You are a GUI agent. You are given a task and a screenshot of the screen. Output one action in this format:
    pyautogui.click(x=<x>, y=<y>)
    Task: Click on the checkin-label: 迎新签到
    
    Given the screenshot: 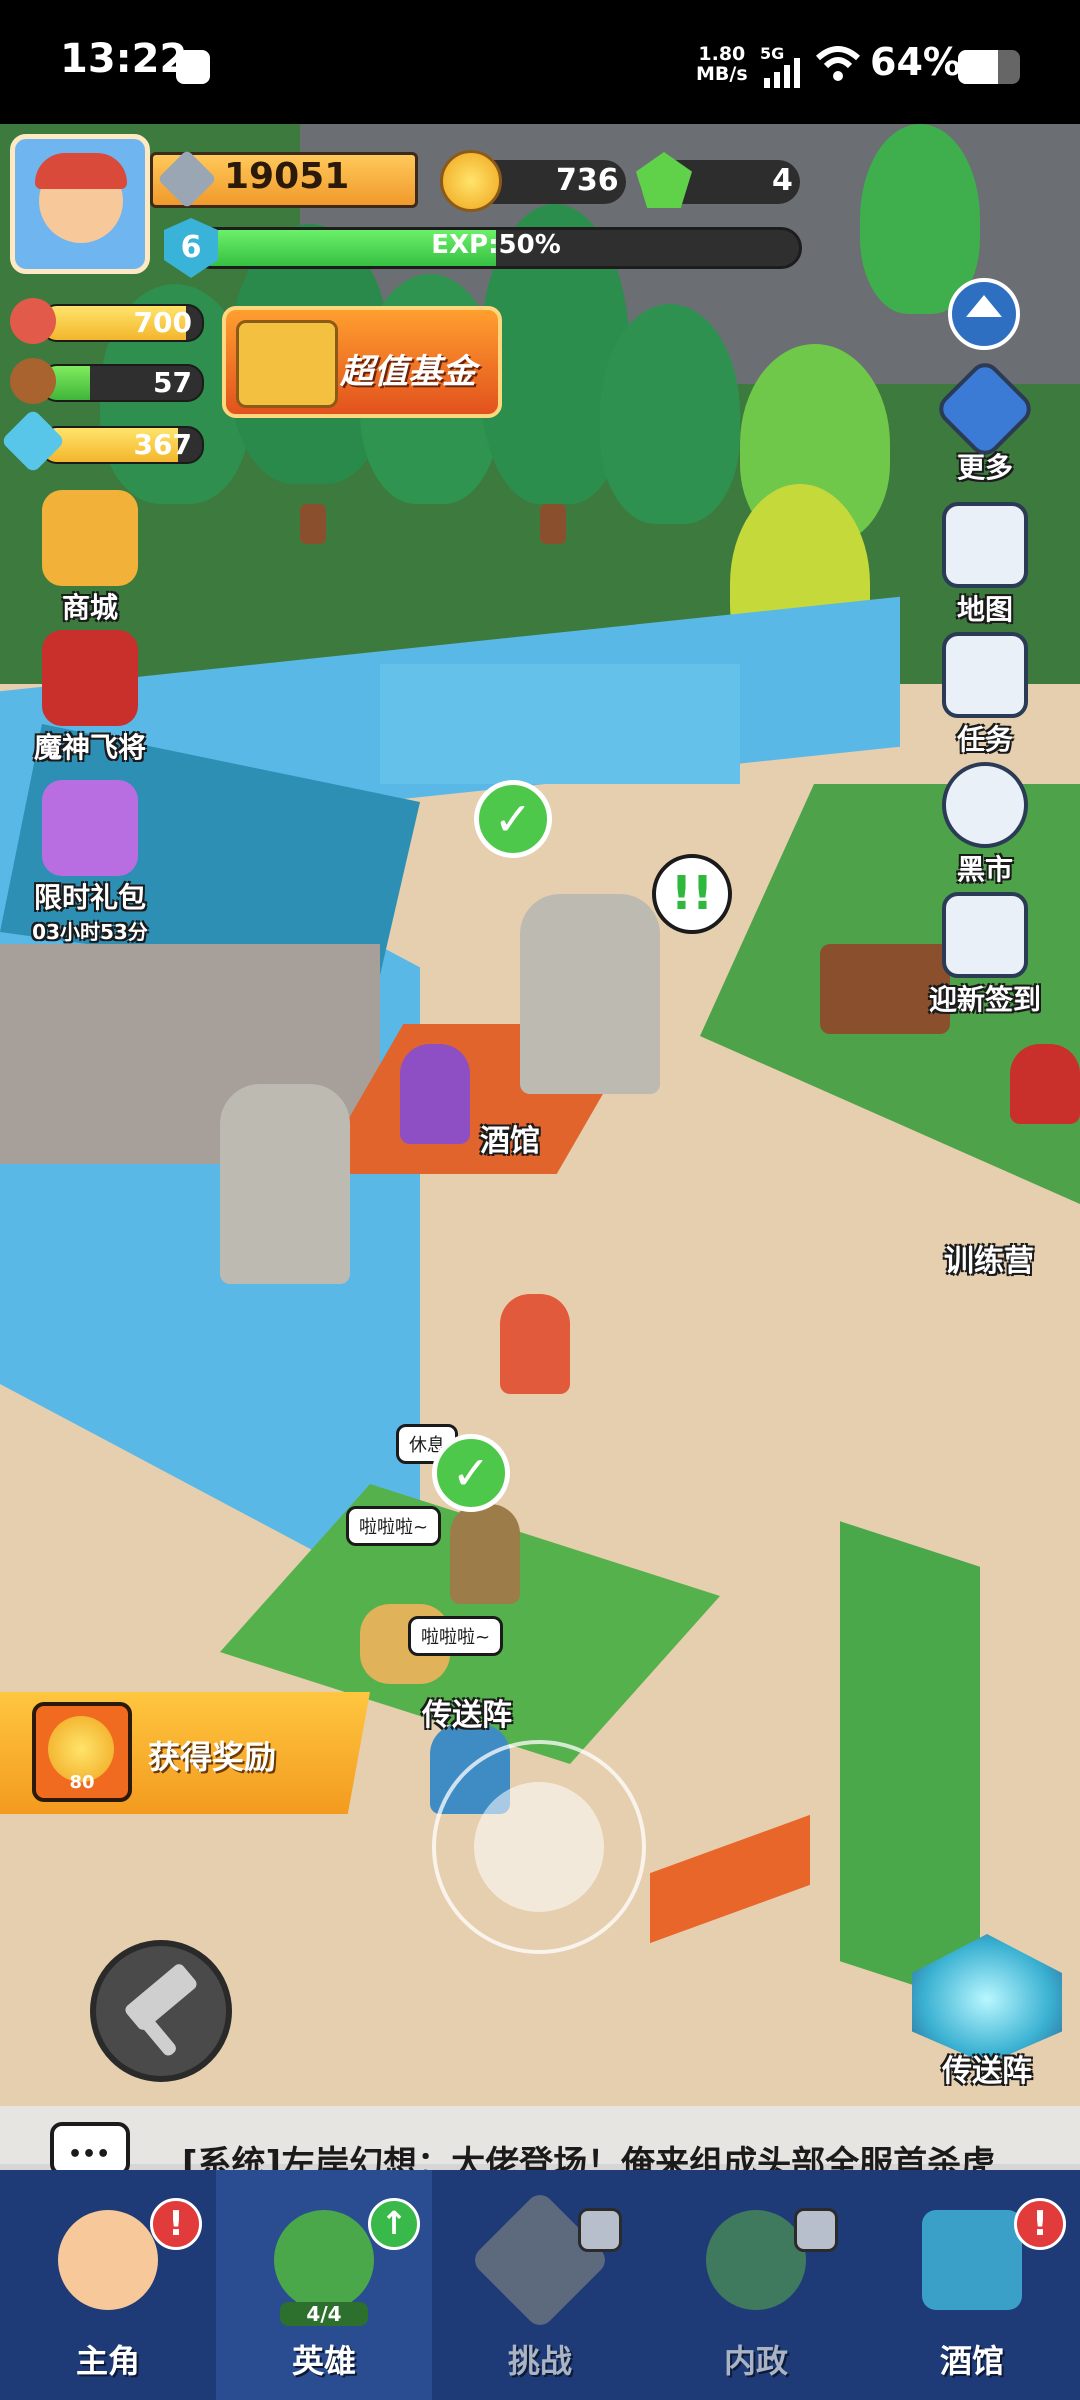 What is the action you would take?
    pyautogui.click(x=984, y=999)
    